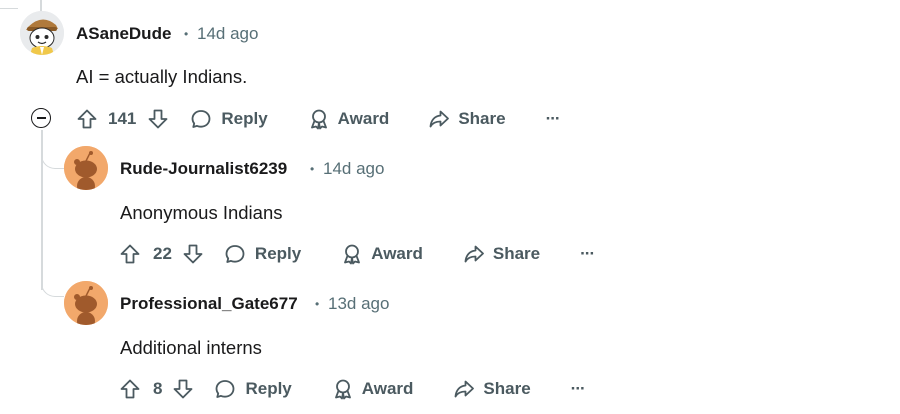 The height and width of the screenshot is (414, 900). I want to click on timestamp: 13d ago, so click(358, 304).